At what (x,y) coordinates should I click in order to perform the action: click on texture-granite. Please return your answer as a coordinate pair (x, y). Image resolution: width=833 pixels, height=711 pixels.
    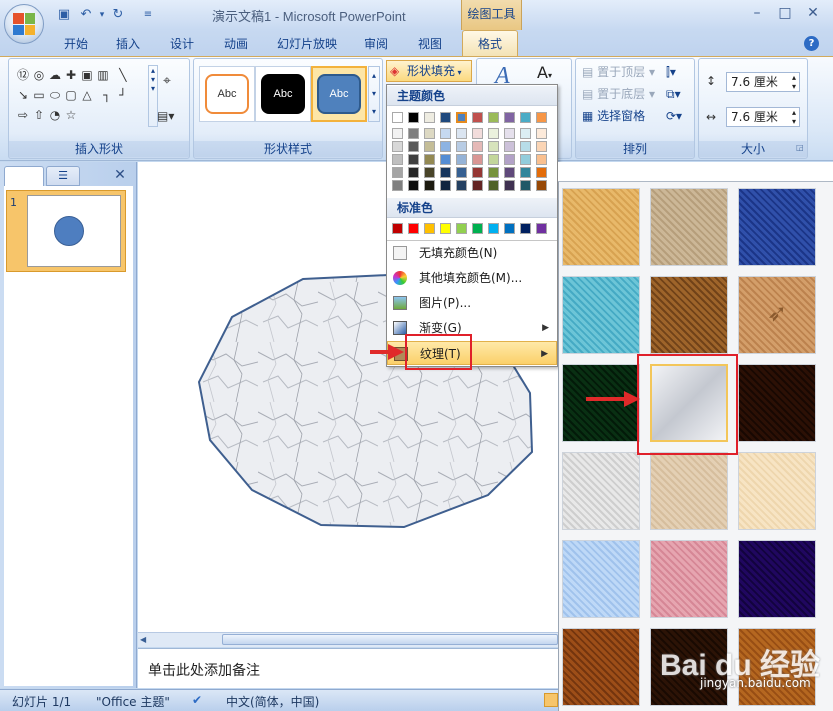
    Looking at the image, I should click on (601, 491).